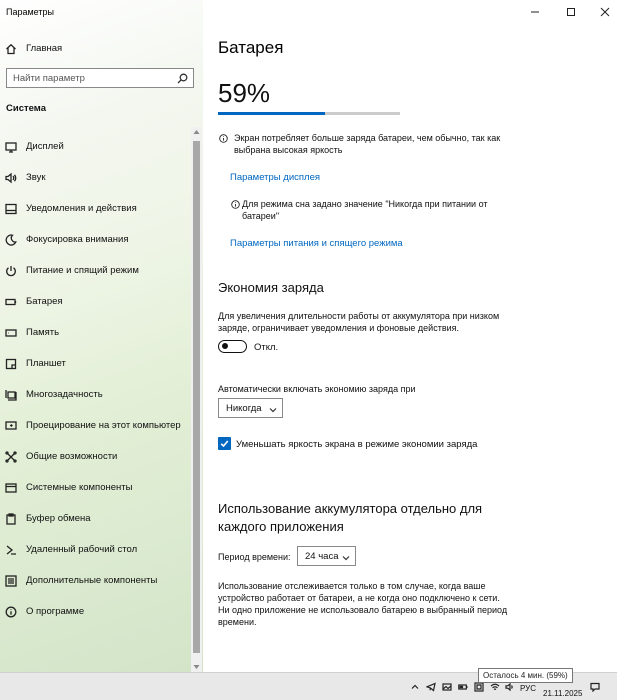 Image resolution: width=617 pixels, height=700 pixels. What do you see at coordinates (92, 580) in the screenshot?
I see `sidebar-item-label: Дополнительные компоненты` at bounding box center [92, 580].